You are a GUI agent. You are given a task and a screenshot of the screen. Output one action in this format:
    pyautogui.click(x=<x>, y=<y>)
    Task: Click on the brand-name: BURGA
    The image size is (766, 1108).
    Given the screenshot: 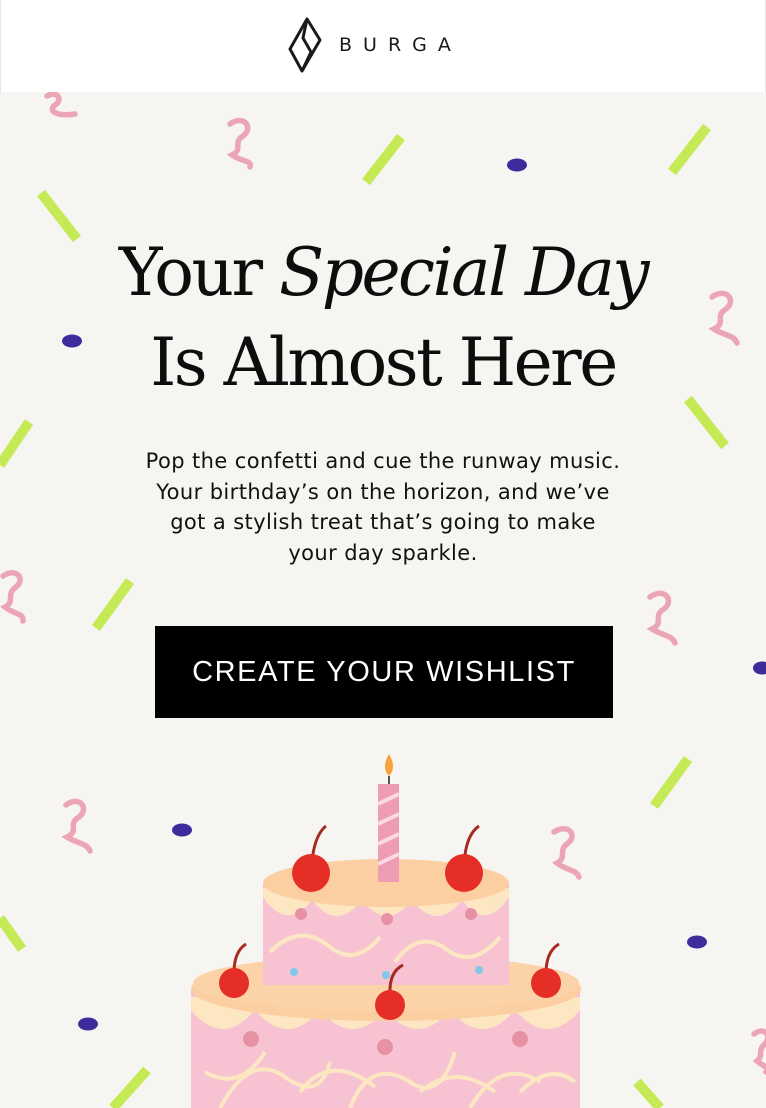 What is the action you would take?
    pyautogui.click(x=400, y=44)
    